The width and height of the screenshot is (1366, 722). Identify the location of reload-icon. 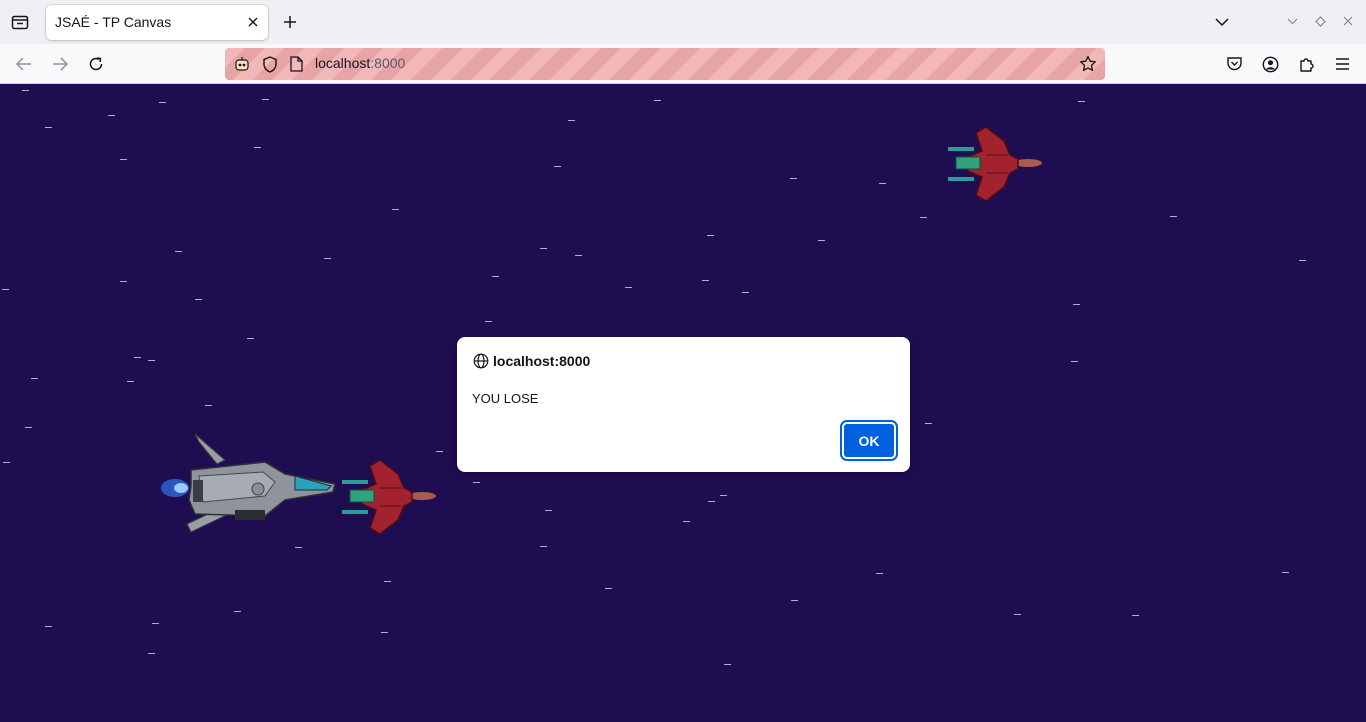
(96, 64).